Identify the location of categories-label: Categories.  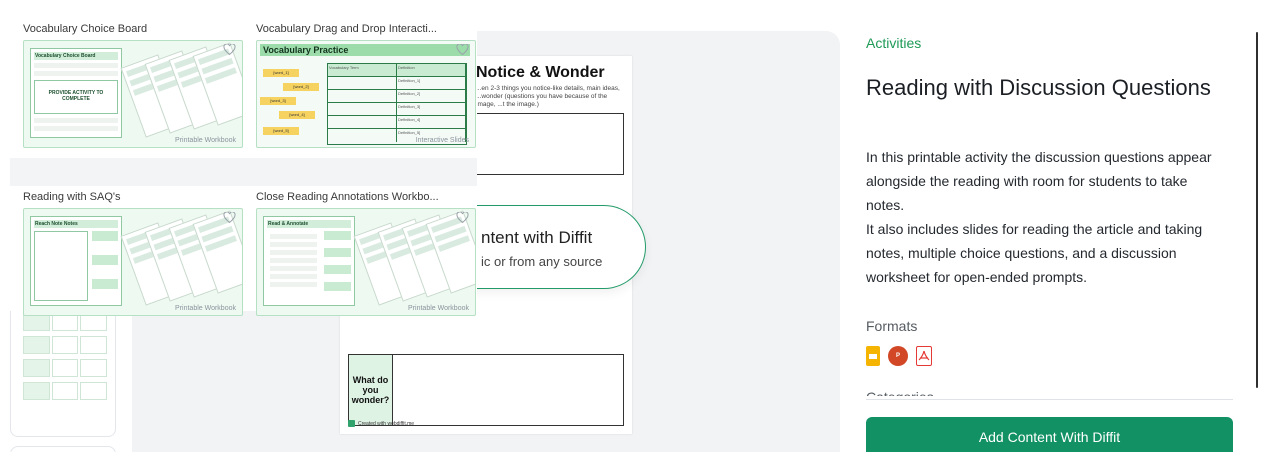
(1046, 391).